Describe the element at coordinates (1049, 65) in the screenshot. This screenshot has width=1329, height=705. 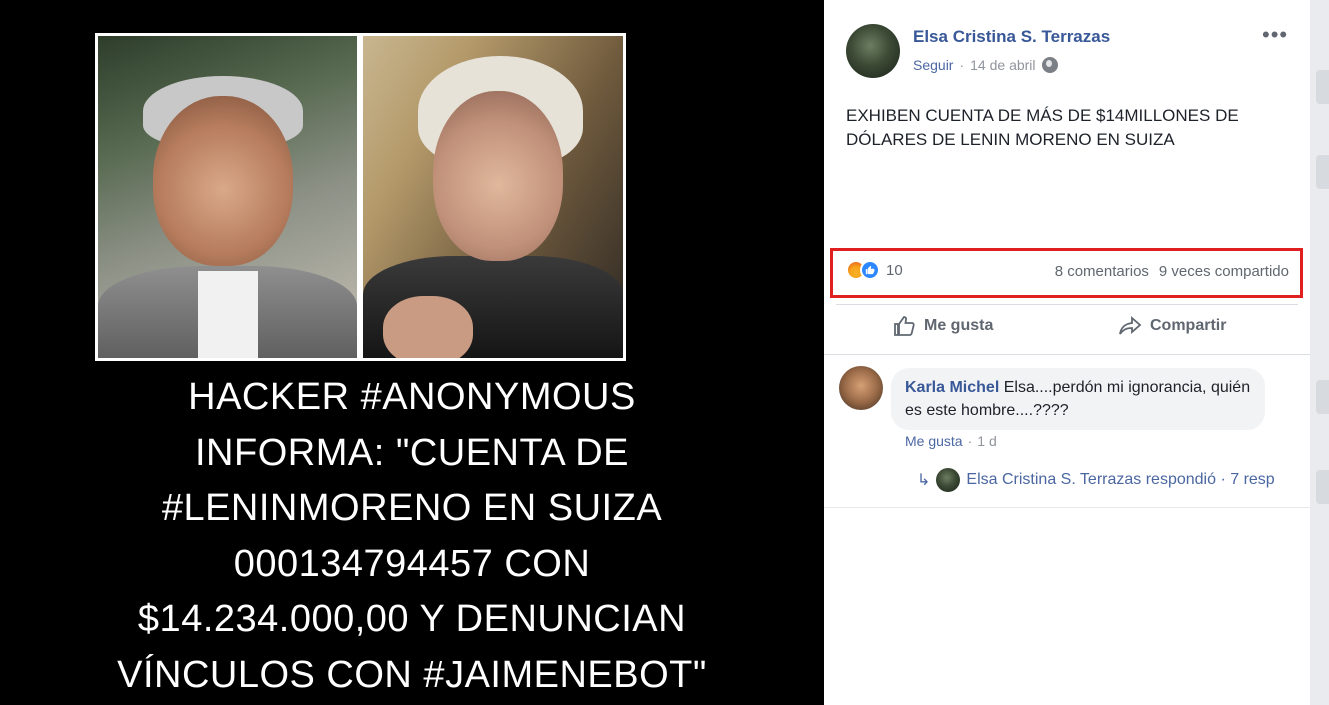
I see `globe-icon` at that location.